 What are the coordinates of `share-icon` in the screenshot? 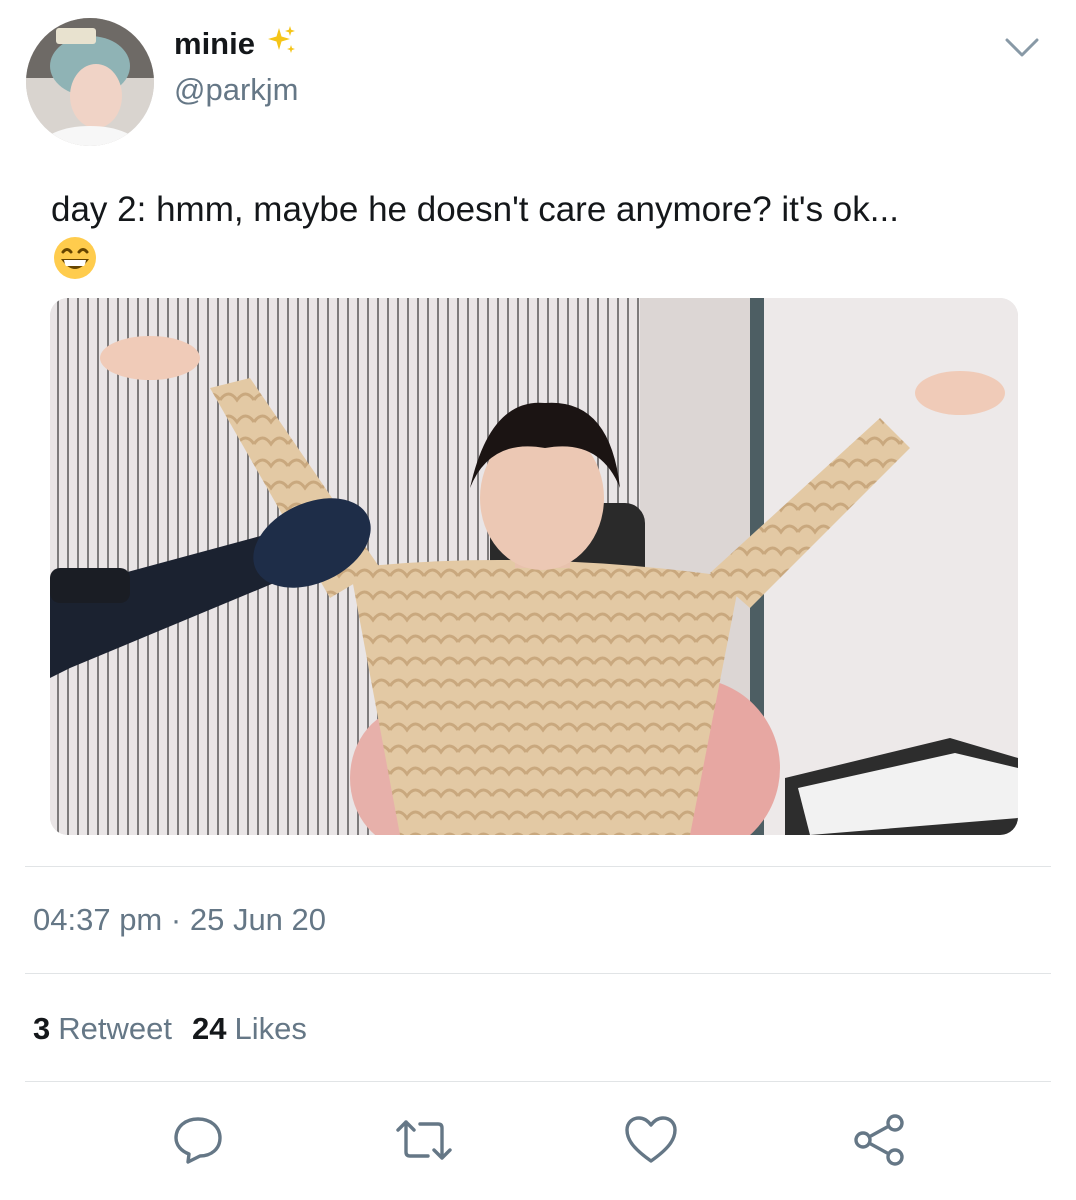 It's located at (879, 1142).